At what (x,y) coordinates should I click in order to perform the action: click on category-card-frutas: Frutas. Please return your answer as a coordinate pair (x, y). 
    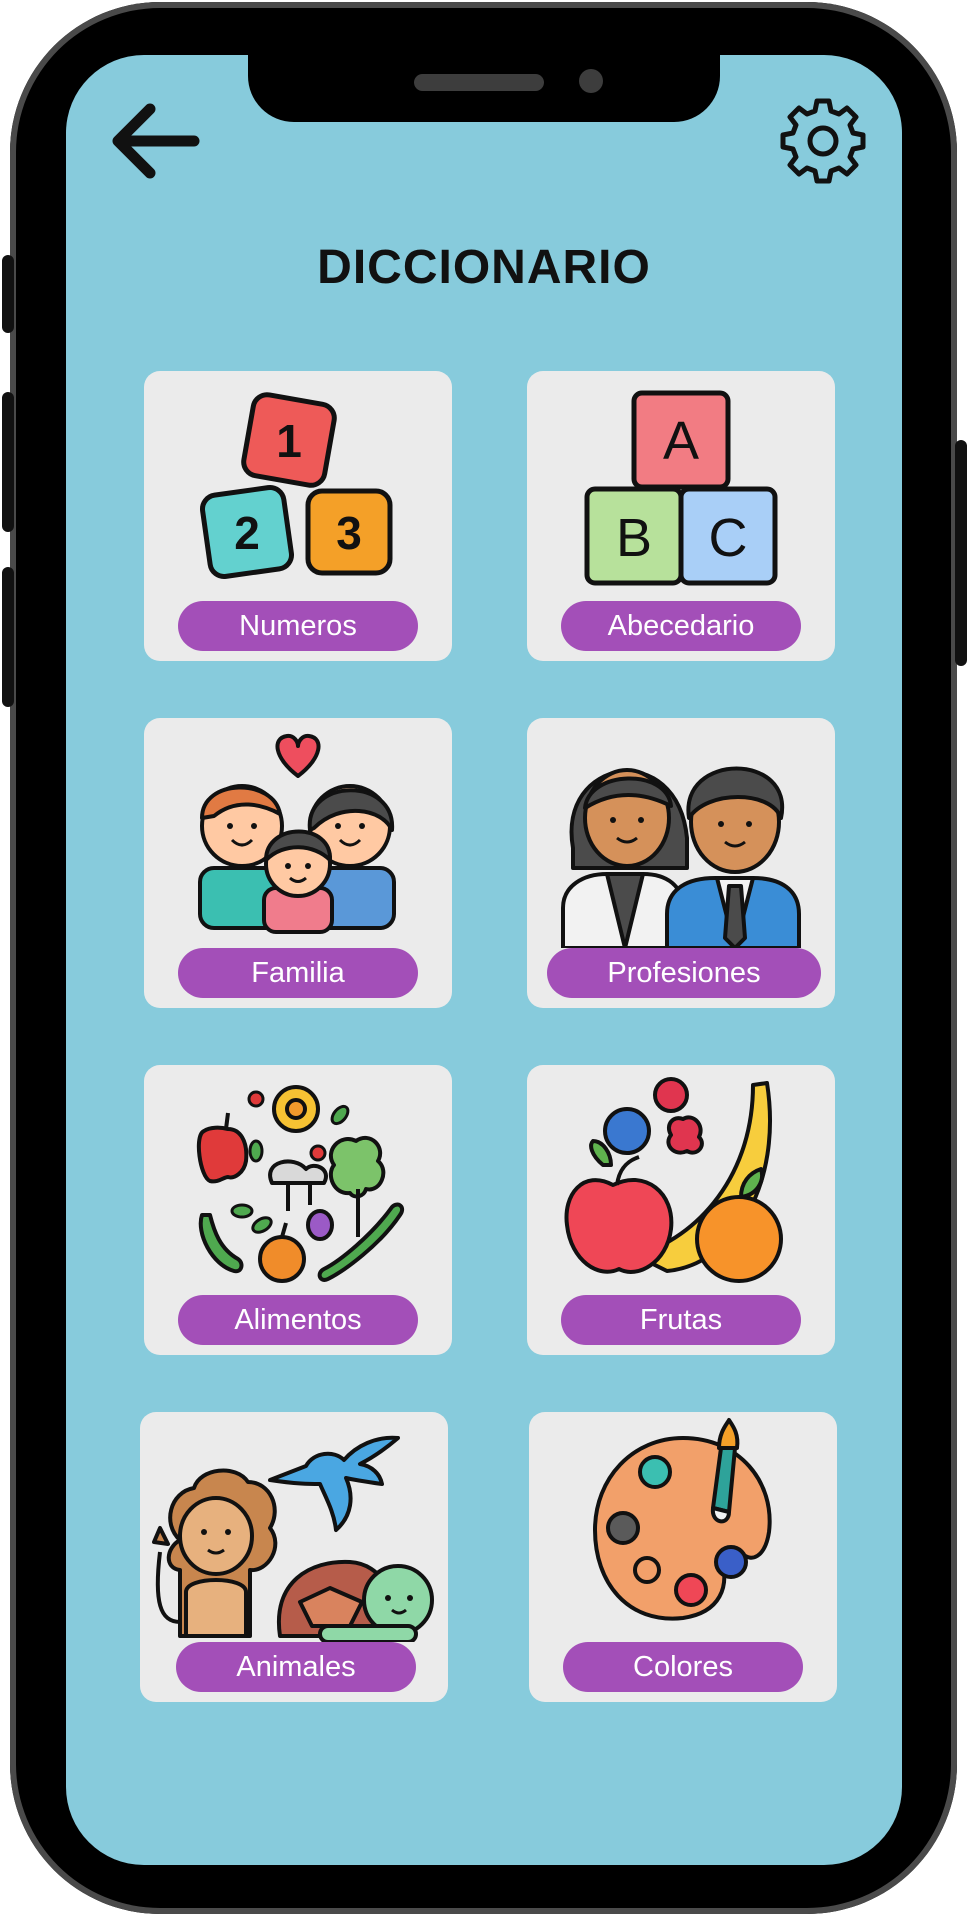
    Looking at the image, I should click on (681, 1210).